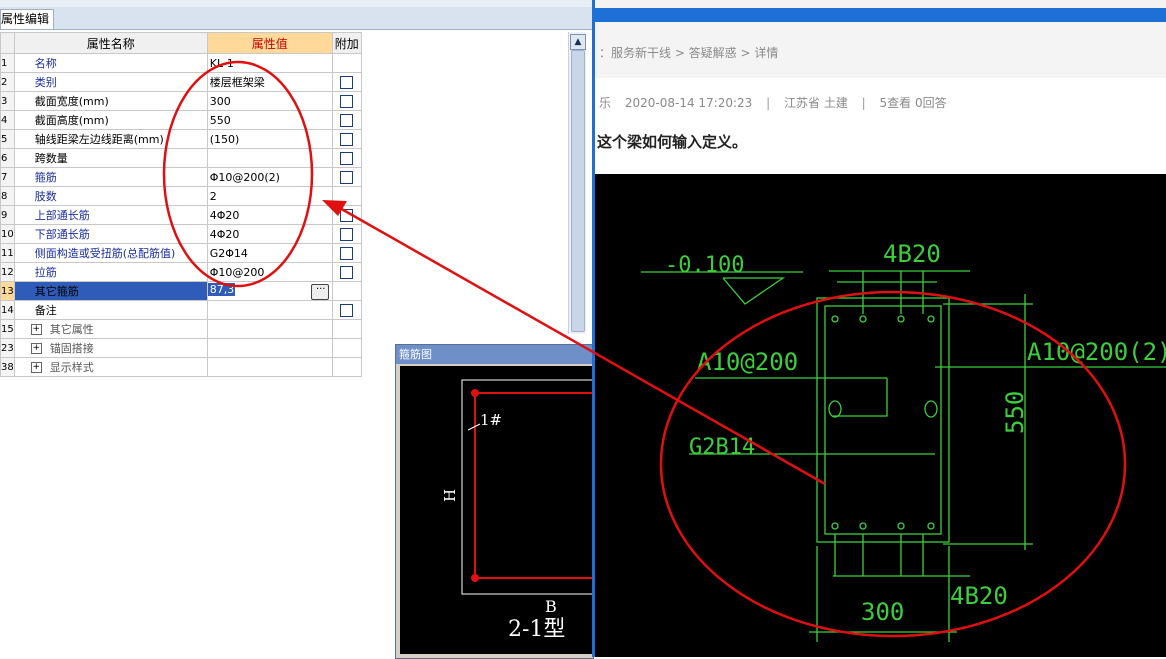 The width and height of the screenshot is (1166, 659). Describe the element at coordinates (110, 177) in the screenshot. I see `property-name-cell: 箍筋` at that location.